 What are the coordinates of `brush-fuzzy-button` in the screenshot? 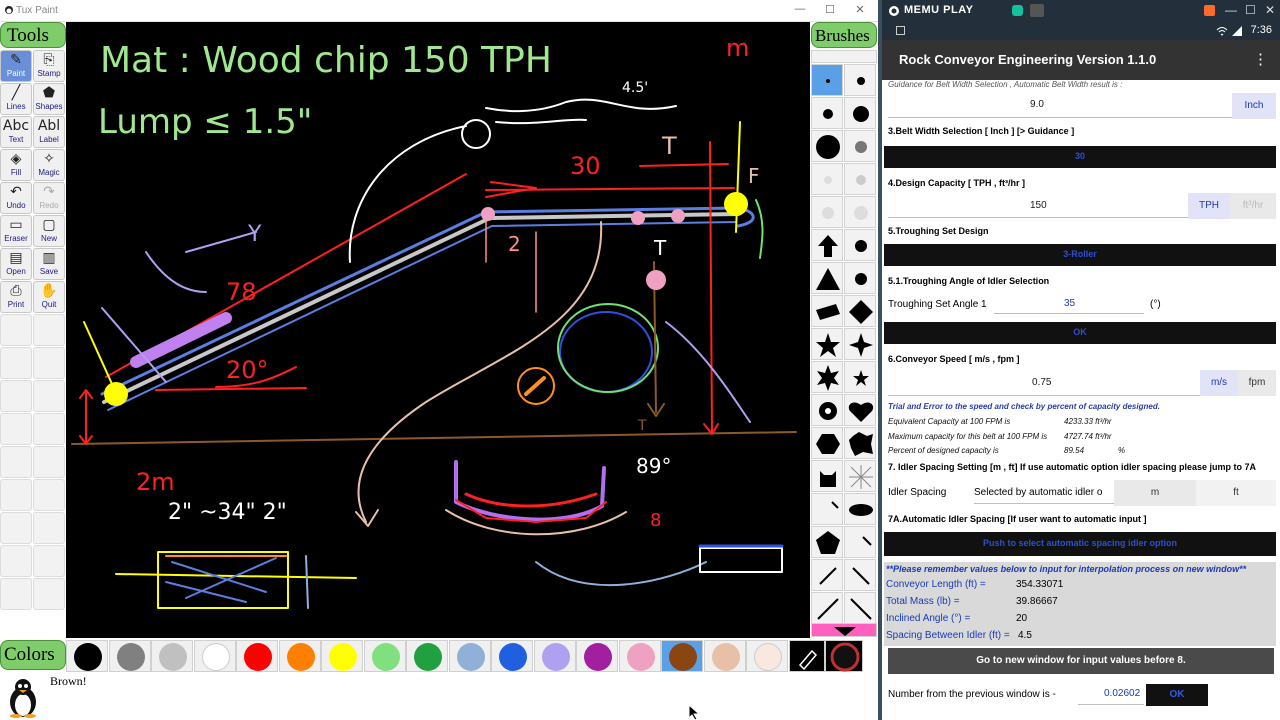 It's located at (860, 146).